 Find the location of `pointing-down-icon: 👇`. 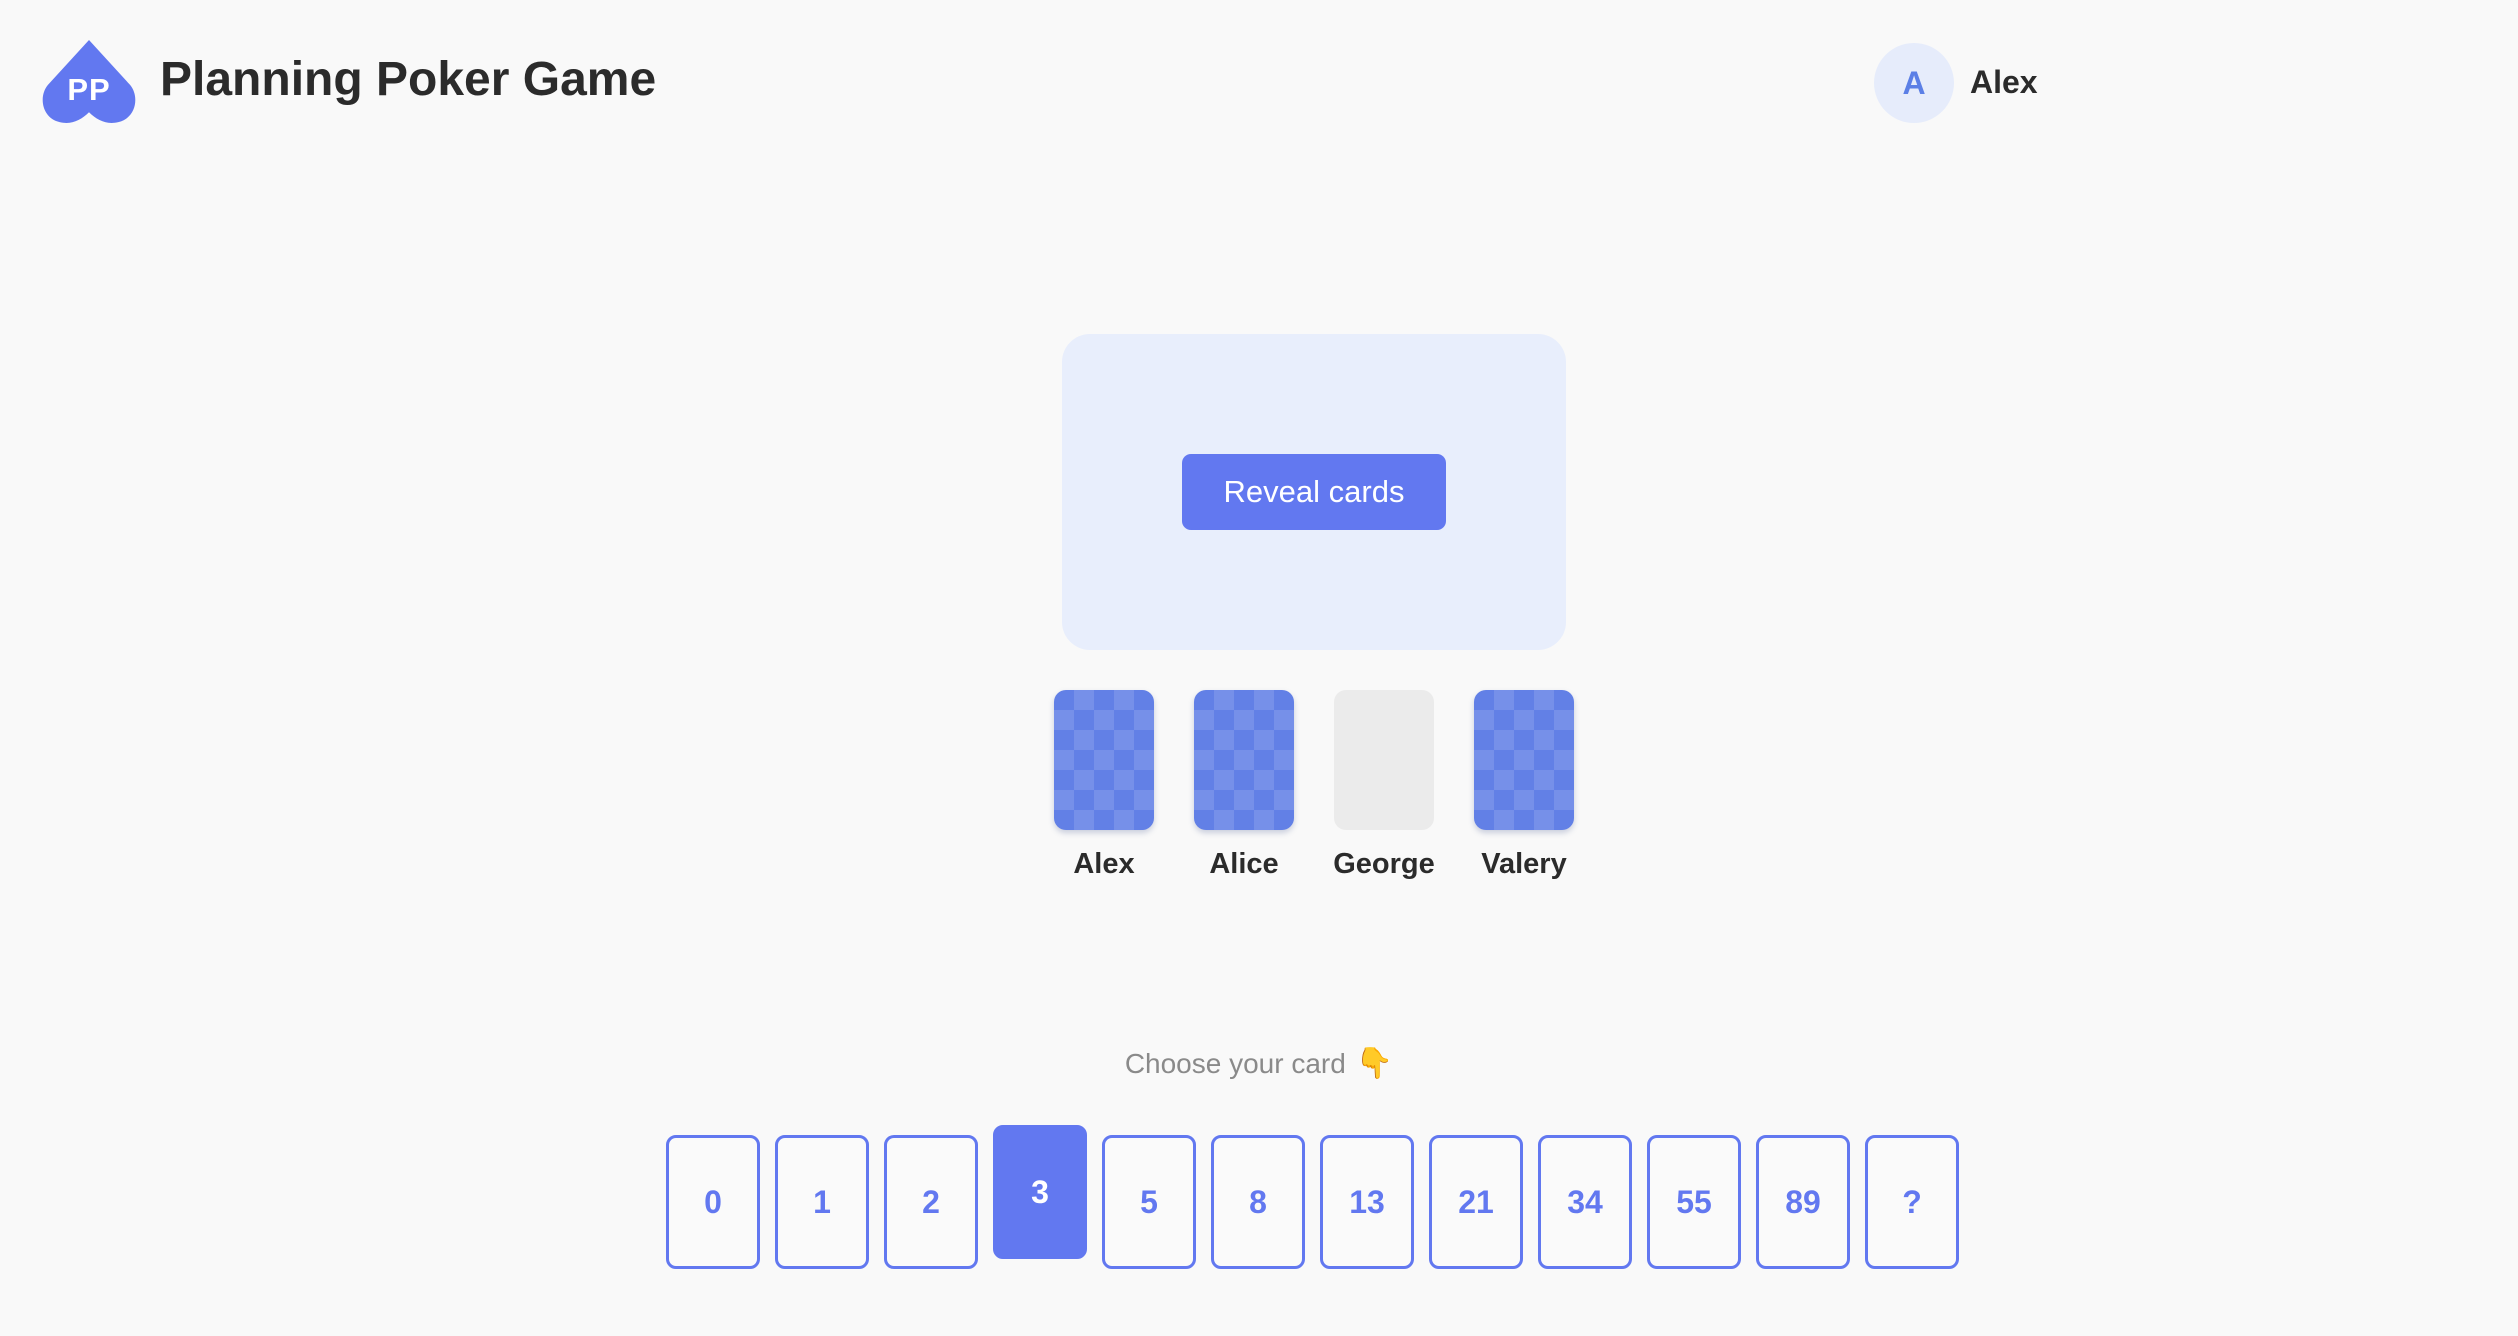

pointing-down-icon: 👇 is located at coordinates (1374, 1063).